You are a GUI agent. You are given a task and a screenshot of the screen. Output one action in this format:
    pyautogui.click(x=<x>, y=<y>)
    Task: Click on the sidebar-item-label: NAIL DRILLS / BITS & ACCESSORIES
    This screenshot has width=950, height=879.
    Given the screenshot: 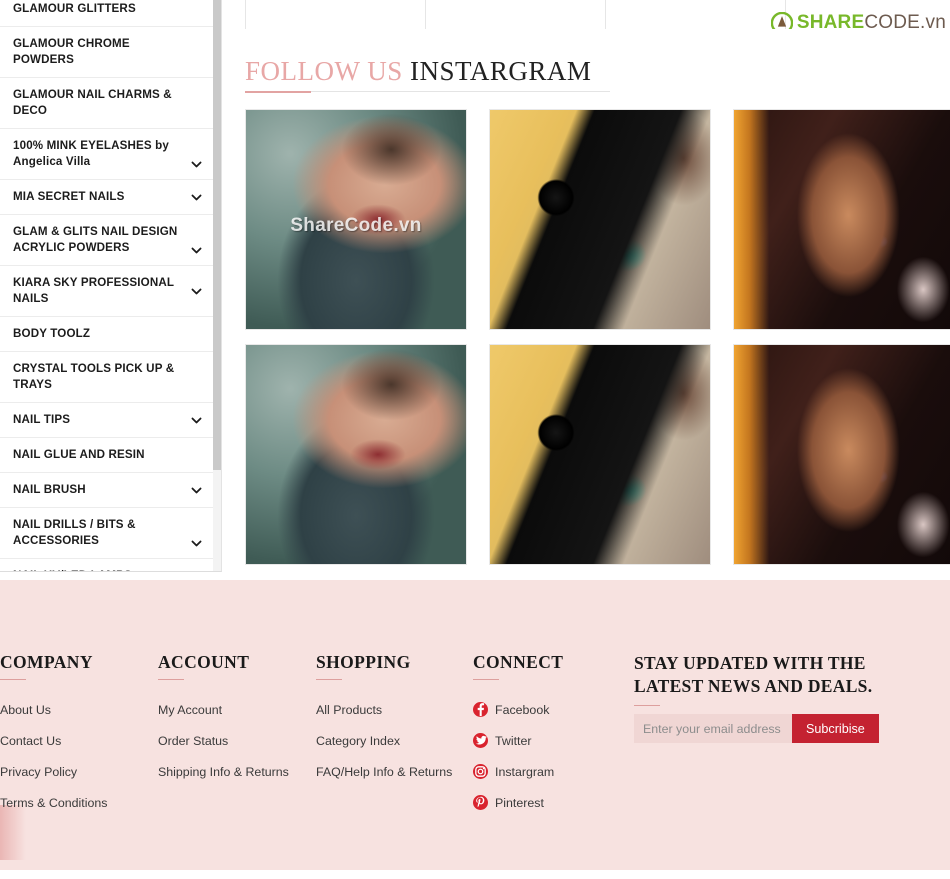 What is the action you would take?
    pyautogui.click(x=74, y=532)
    